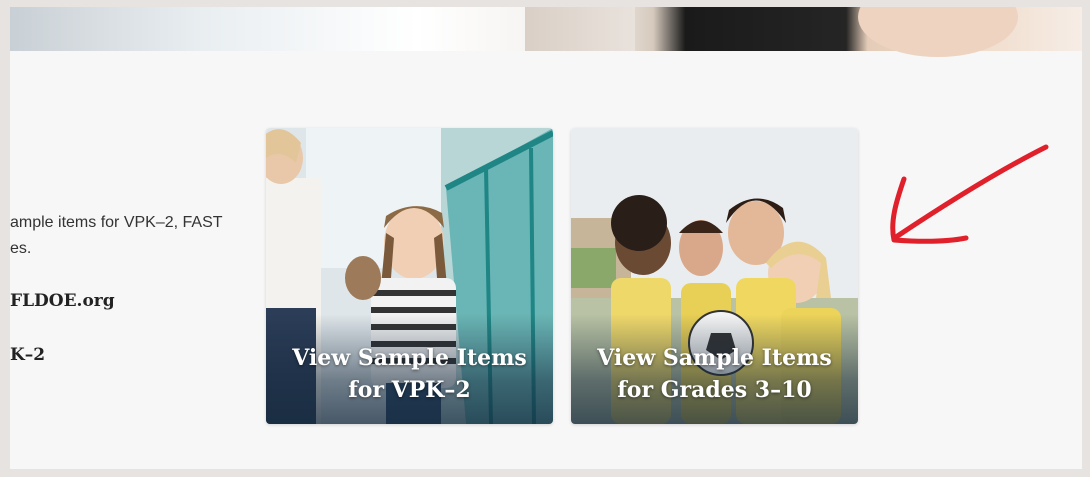 The image size is (1090, 477). Describe the element at coordinates (714, 390) in the screenshot. I see `grades-card-title-line2: for Grades 3–10` at that location.